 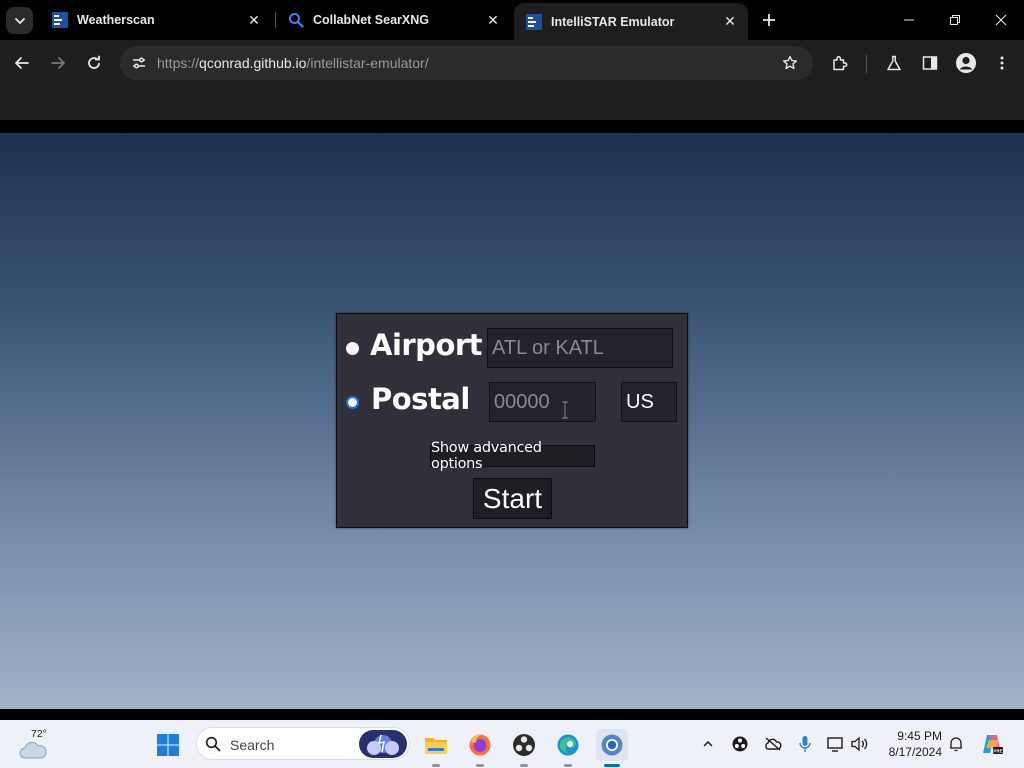 I want to click on cloud-offline-icon, so click(x=773, y=744).